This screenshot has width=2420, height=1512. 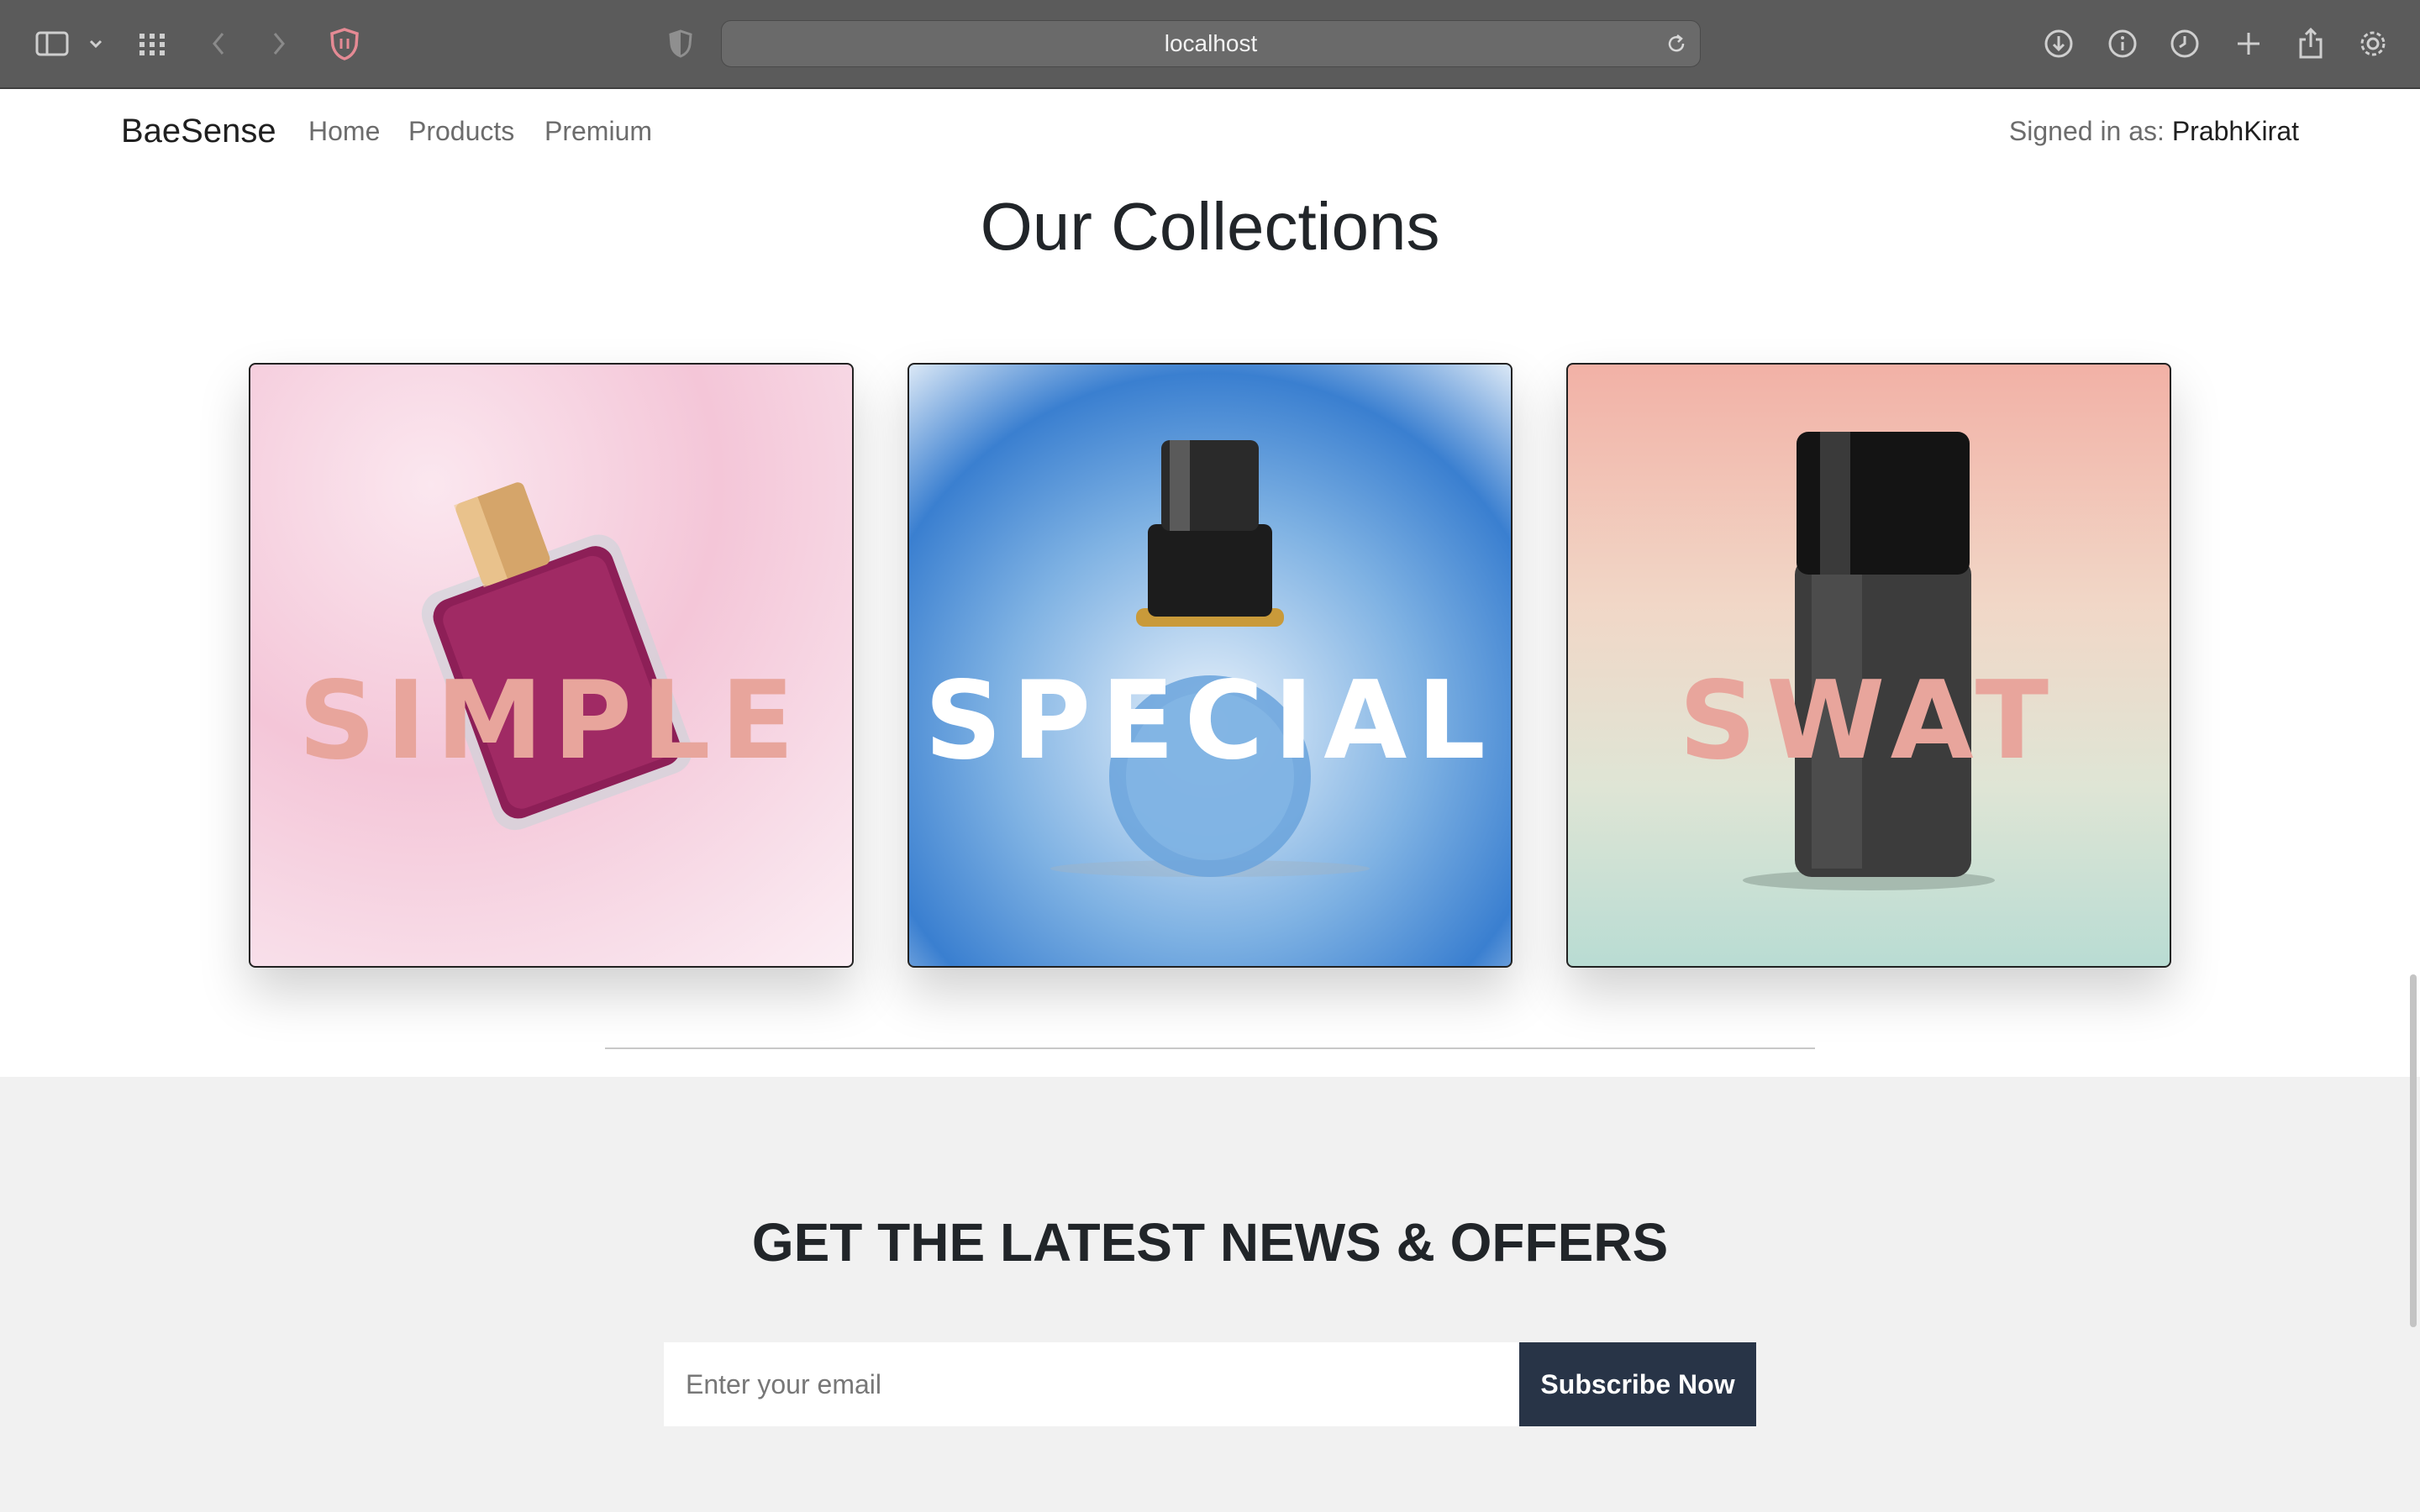 What do you see at coordinates (1869, 721) in the screenshot?
I see `collection-label-swat: SWAT` at bounding box center [1869, 721].